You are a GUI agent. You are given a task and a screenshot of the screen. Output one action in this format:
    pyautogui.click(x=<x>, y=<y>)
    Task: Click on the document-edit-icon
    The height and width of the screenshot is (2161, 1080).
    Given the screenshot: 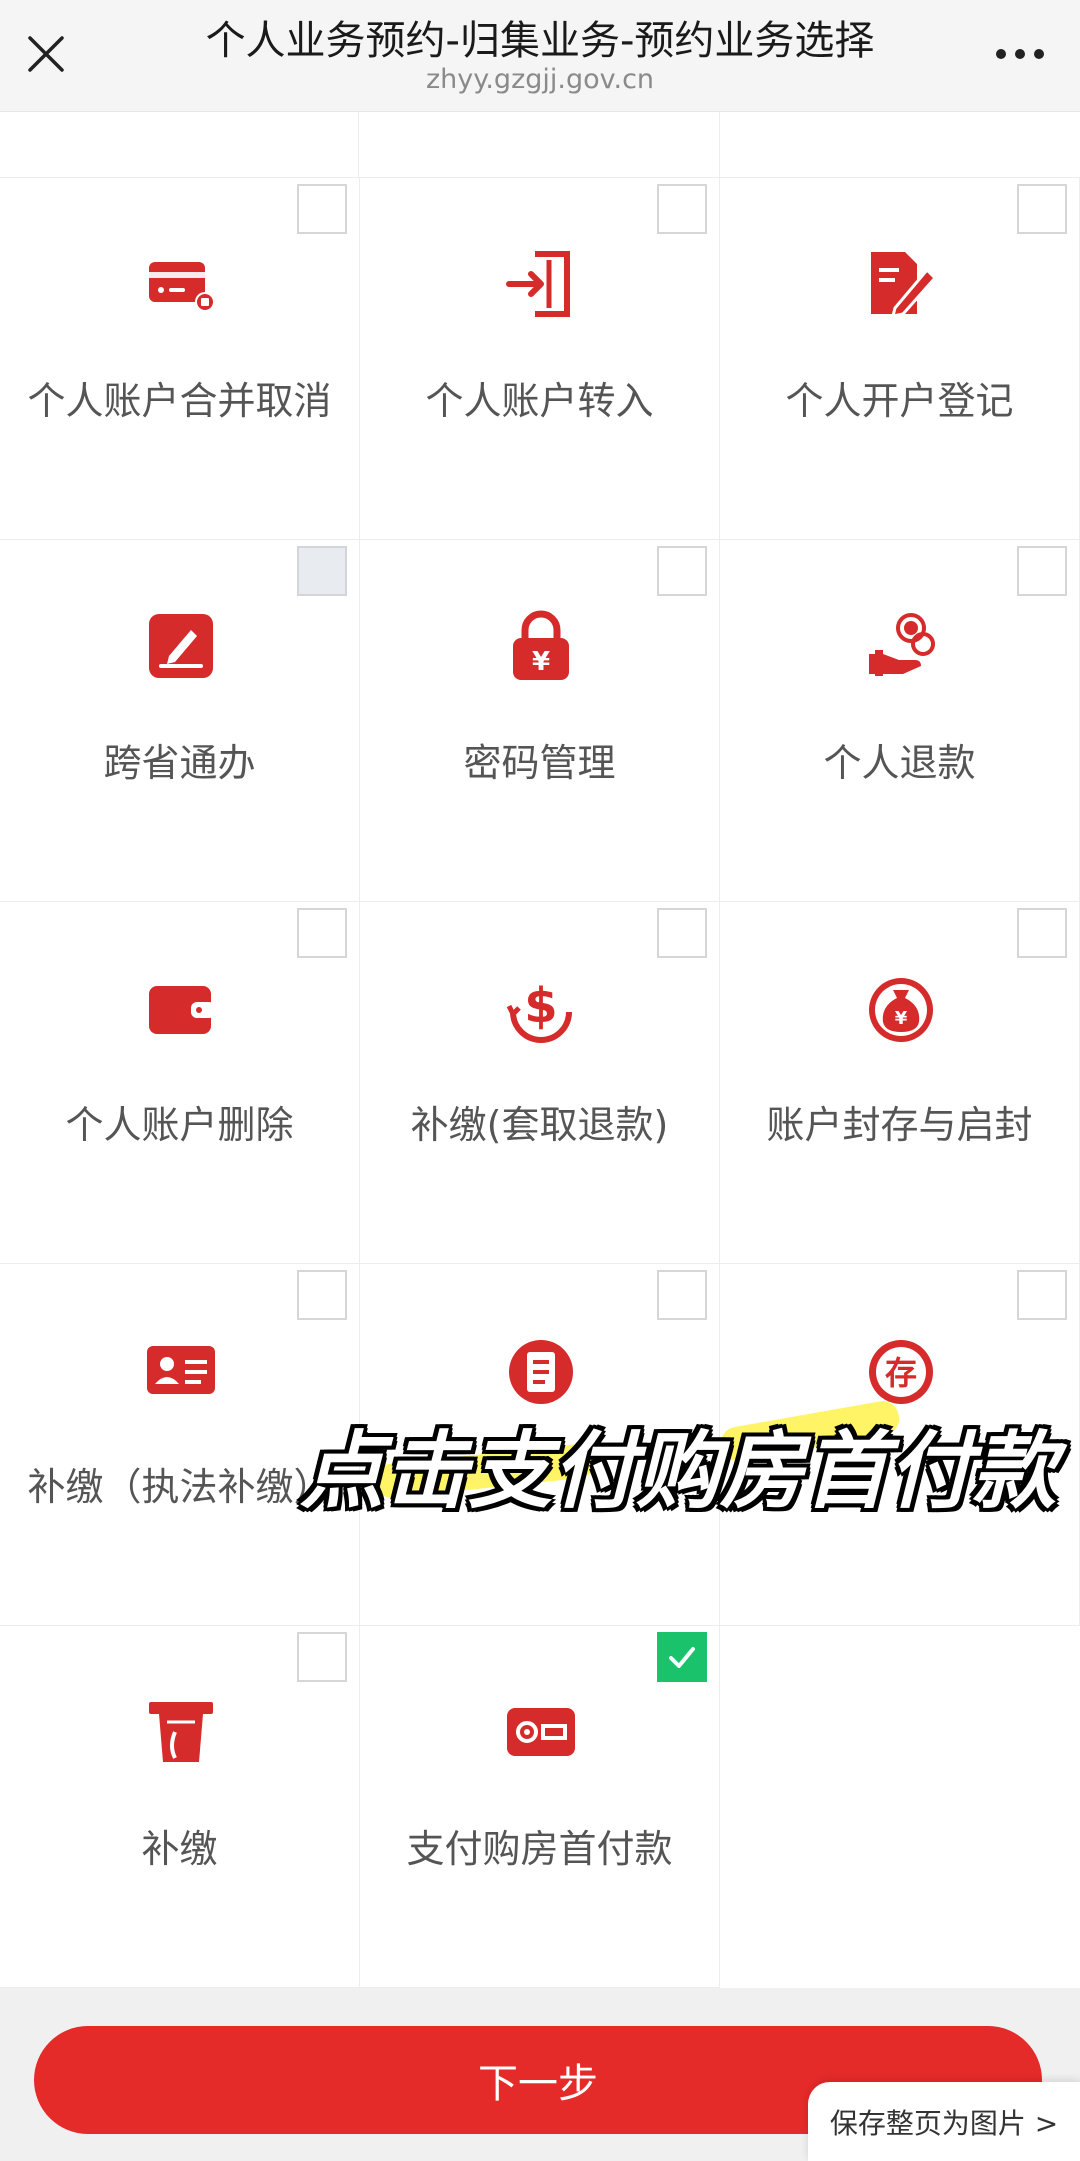 What is the action you would take?
    pyautogui.click(x=904, y=285)
    